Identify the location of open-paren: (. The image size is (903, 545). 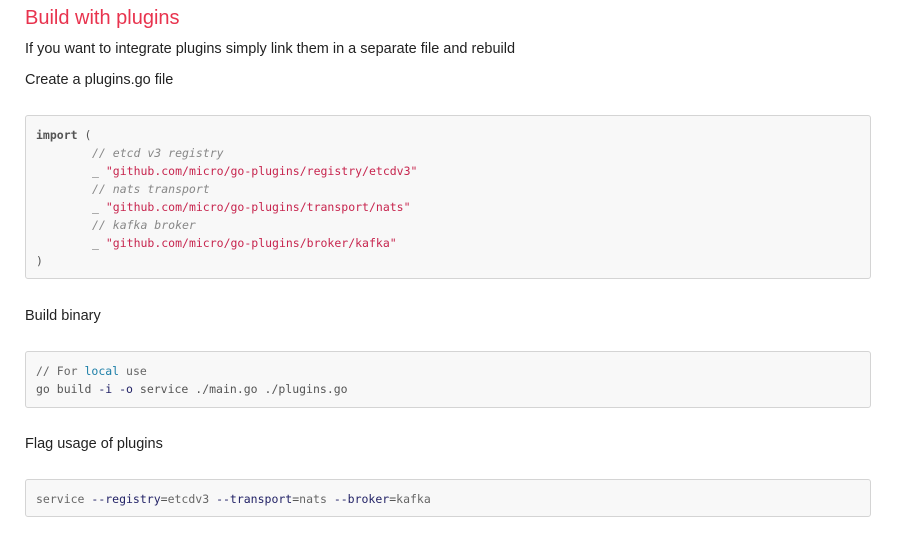
(88, 135).